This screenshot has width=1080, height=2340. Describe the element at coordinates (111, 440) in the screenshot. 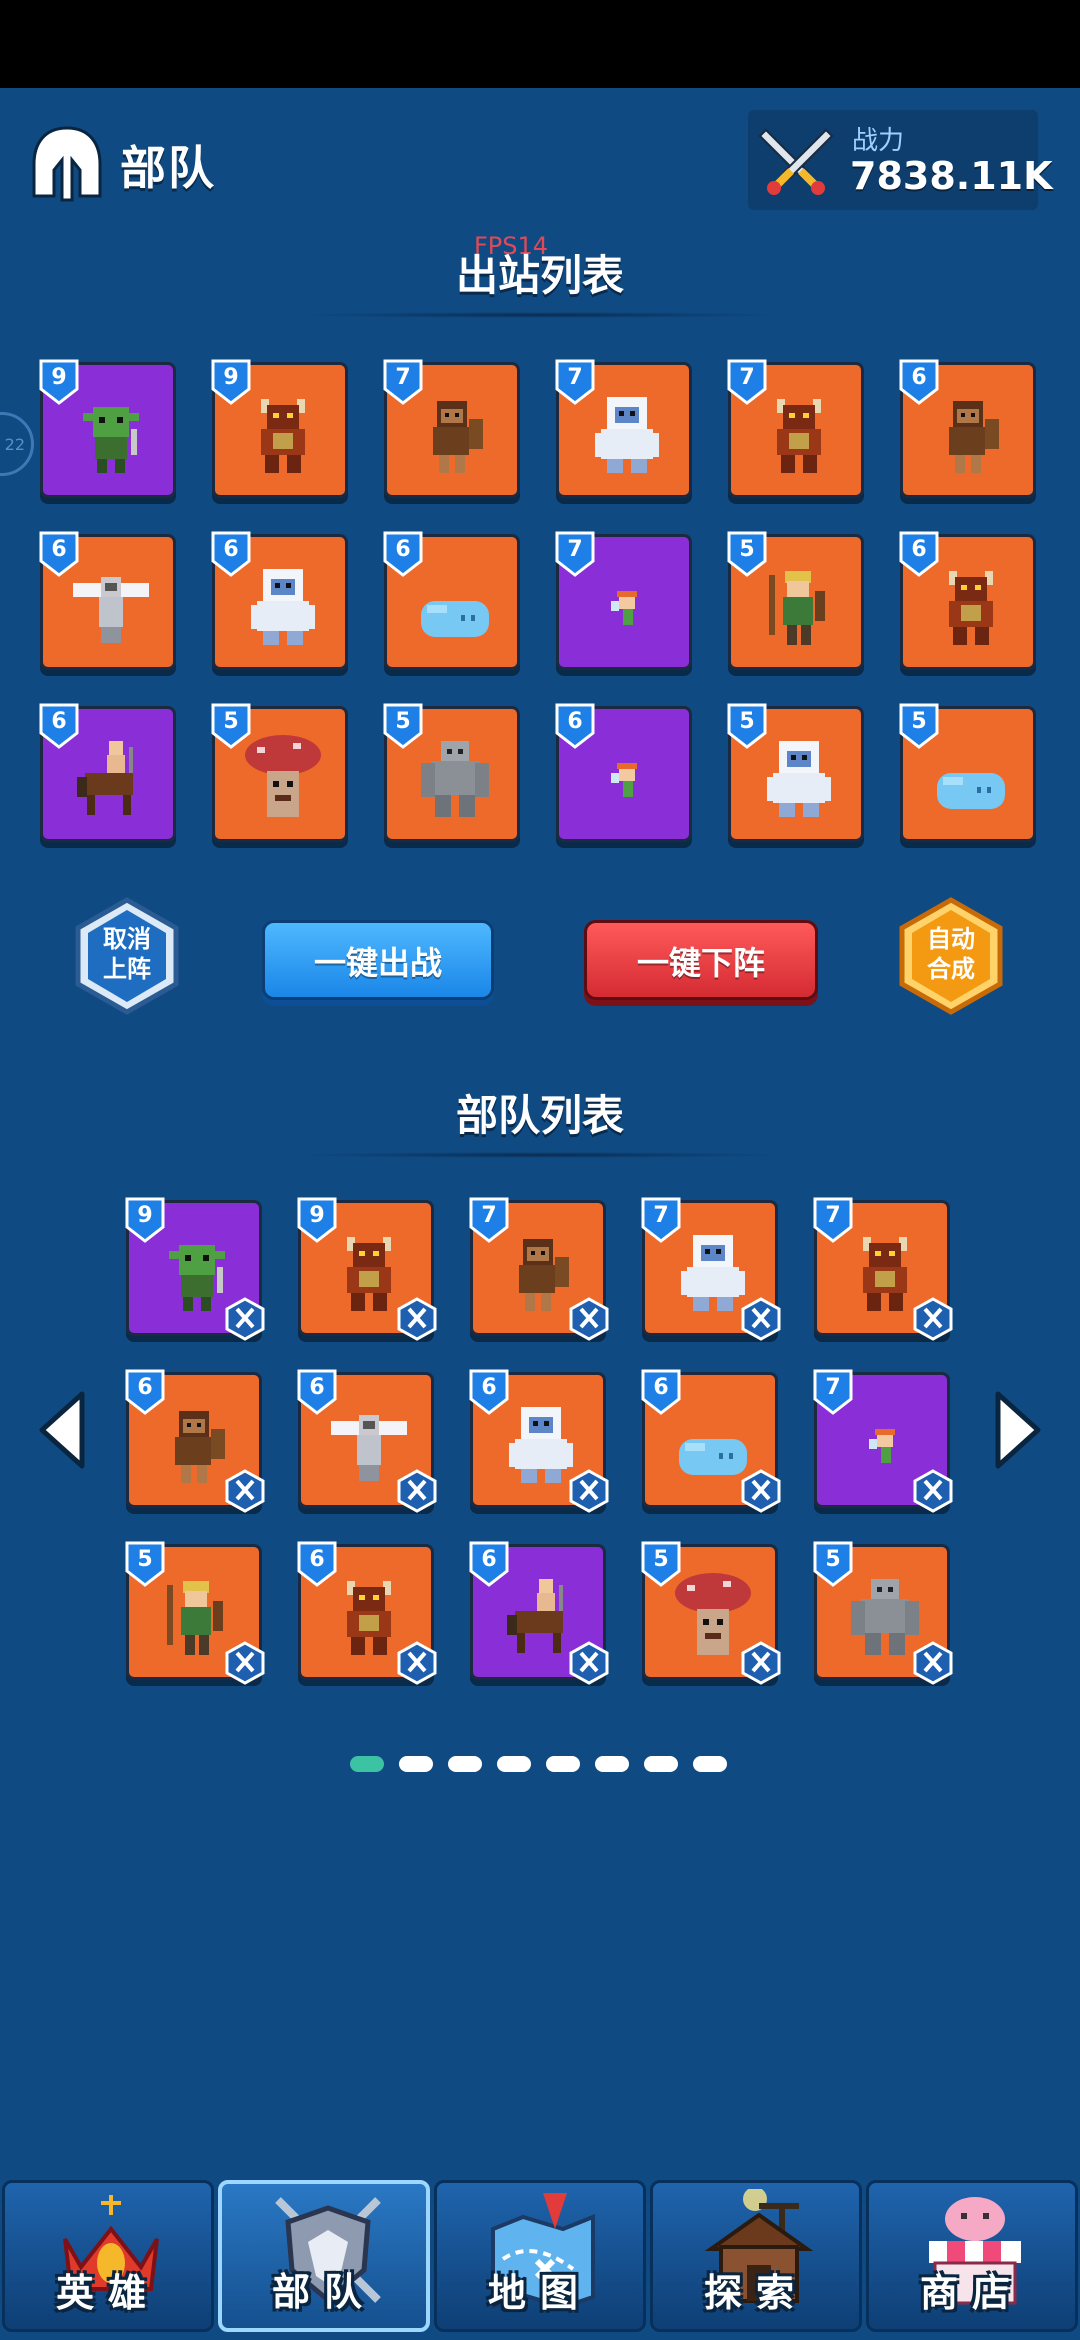

I see `goblin-icon` at that location.